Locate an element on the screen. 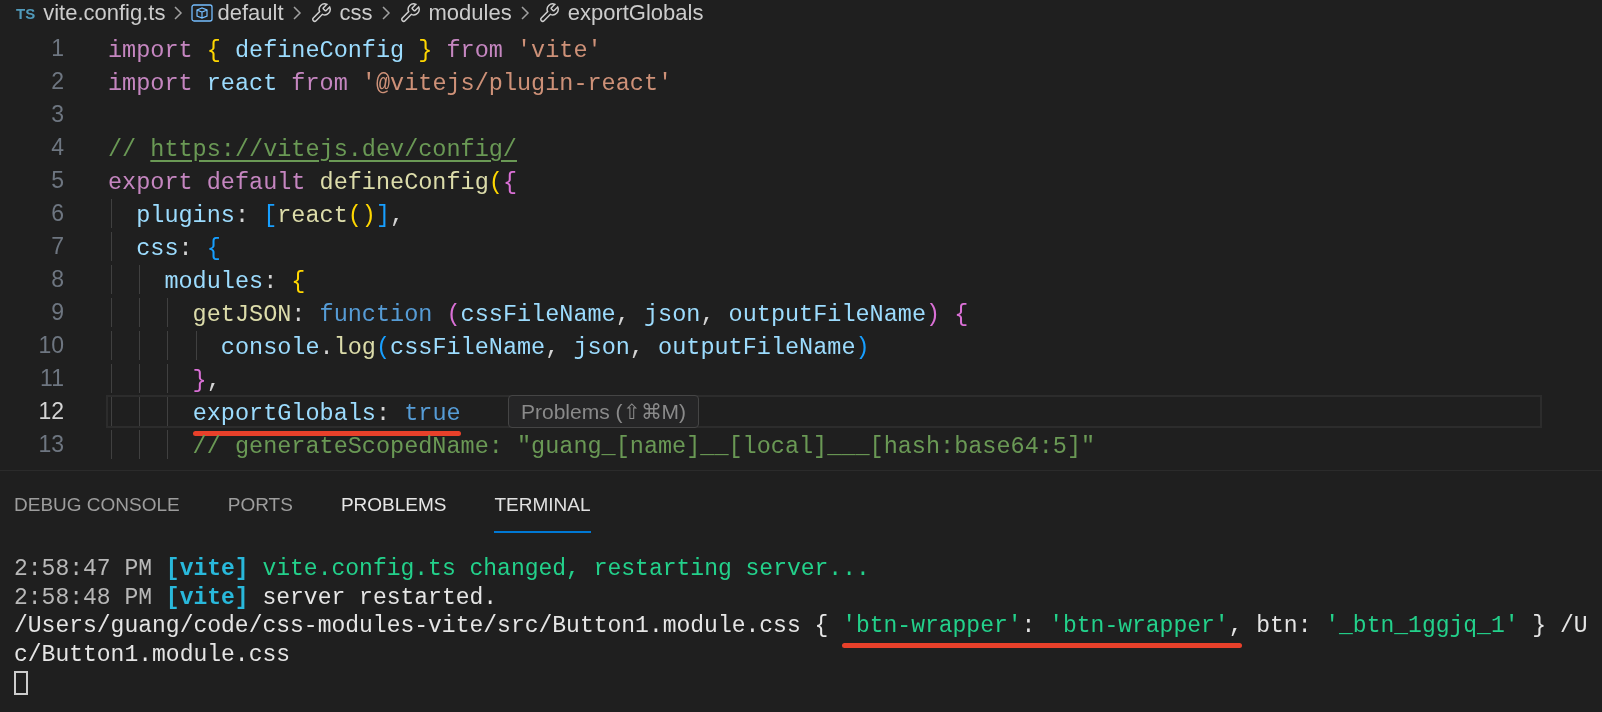 This screenshot has height=712, width=1602. line-number: 3 is located at coordinates (57, 114).